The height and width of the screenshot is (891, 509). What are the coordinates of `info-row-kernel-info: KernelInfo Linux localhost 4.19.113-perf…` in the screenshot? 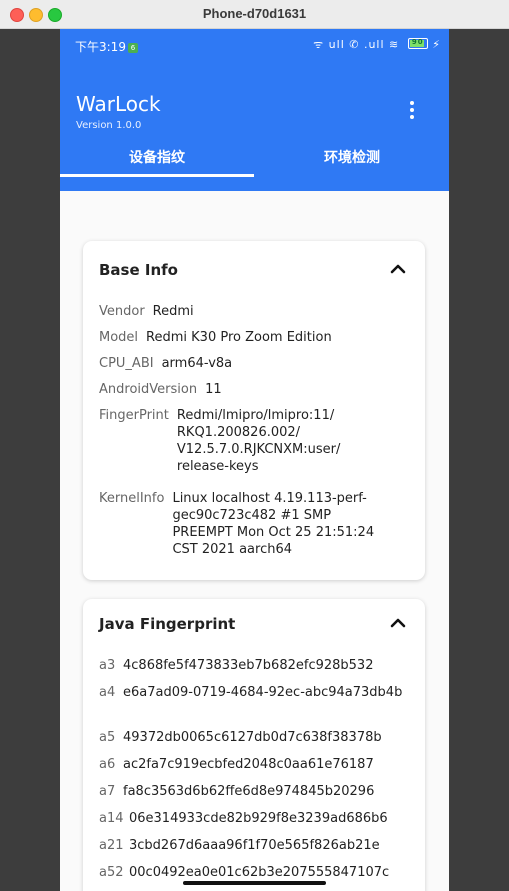 It's located at (243, 524).